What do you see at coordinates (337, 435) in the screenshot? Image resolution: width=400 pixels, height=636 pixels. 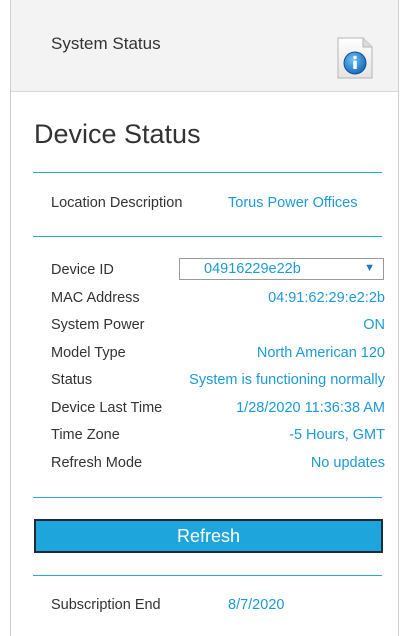 I see `time-zone-value: -5 Hours, GMT` at bounding box center [337, 435].